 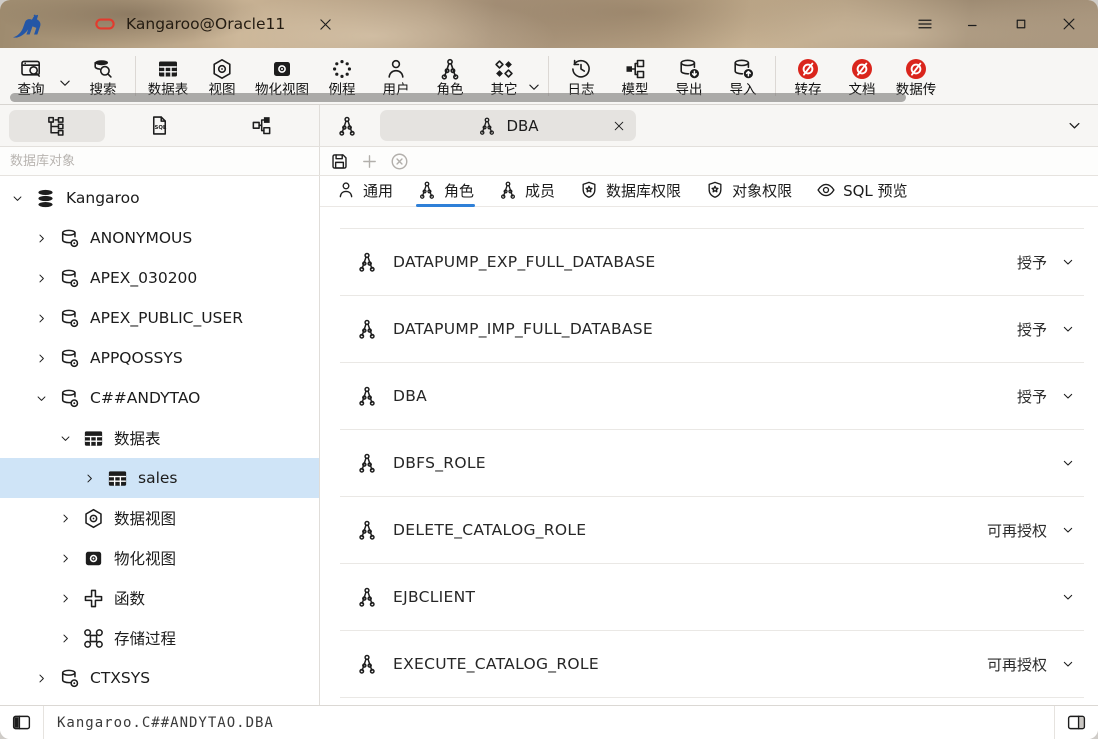 What do you see at coordinates (712, 530) in the screenshot?
I see `role-row-delete-catalog-role: DELETE_CATALOG_ROLE 可再授权` at bounding box center [712, 530].